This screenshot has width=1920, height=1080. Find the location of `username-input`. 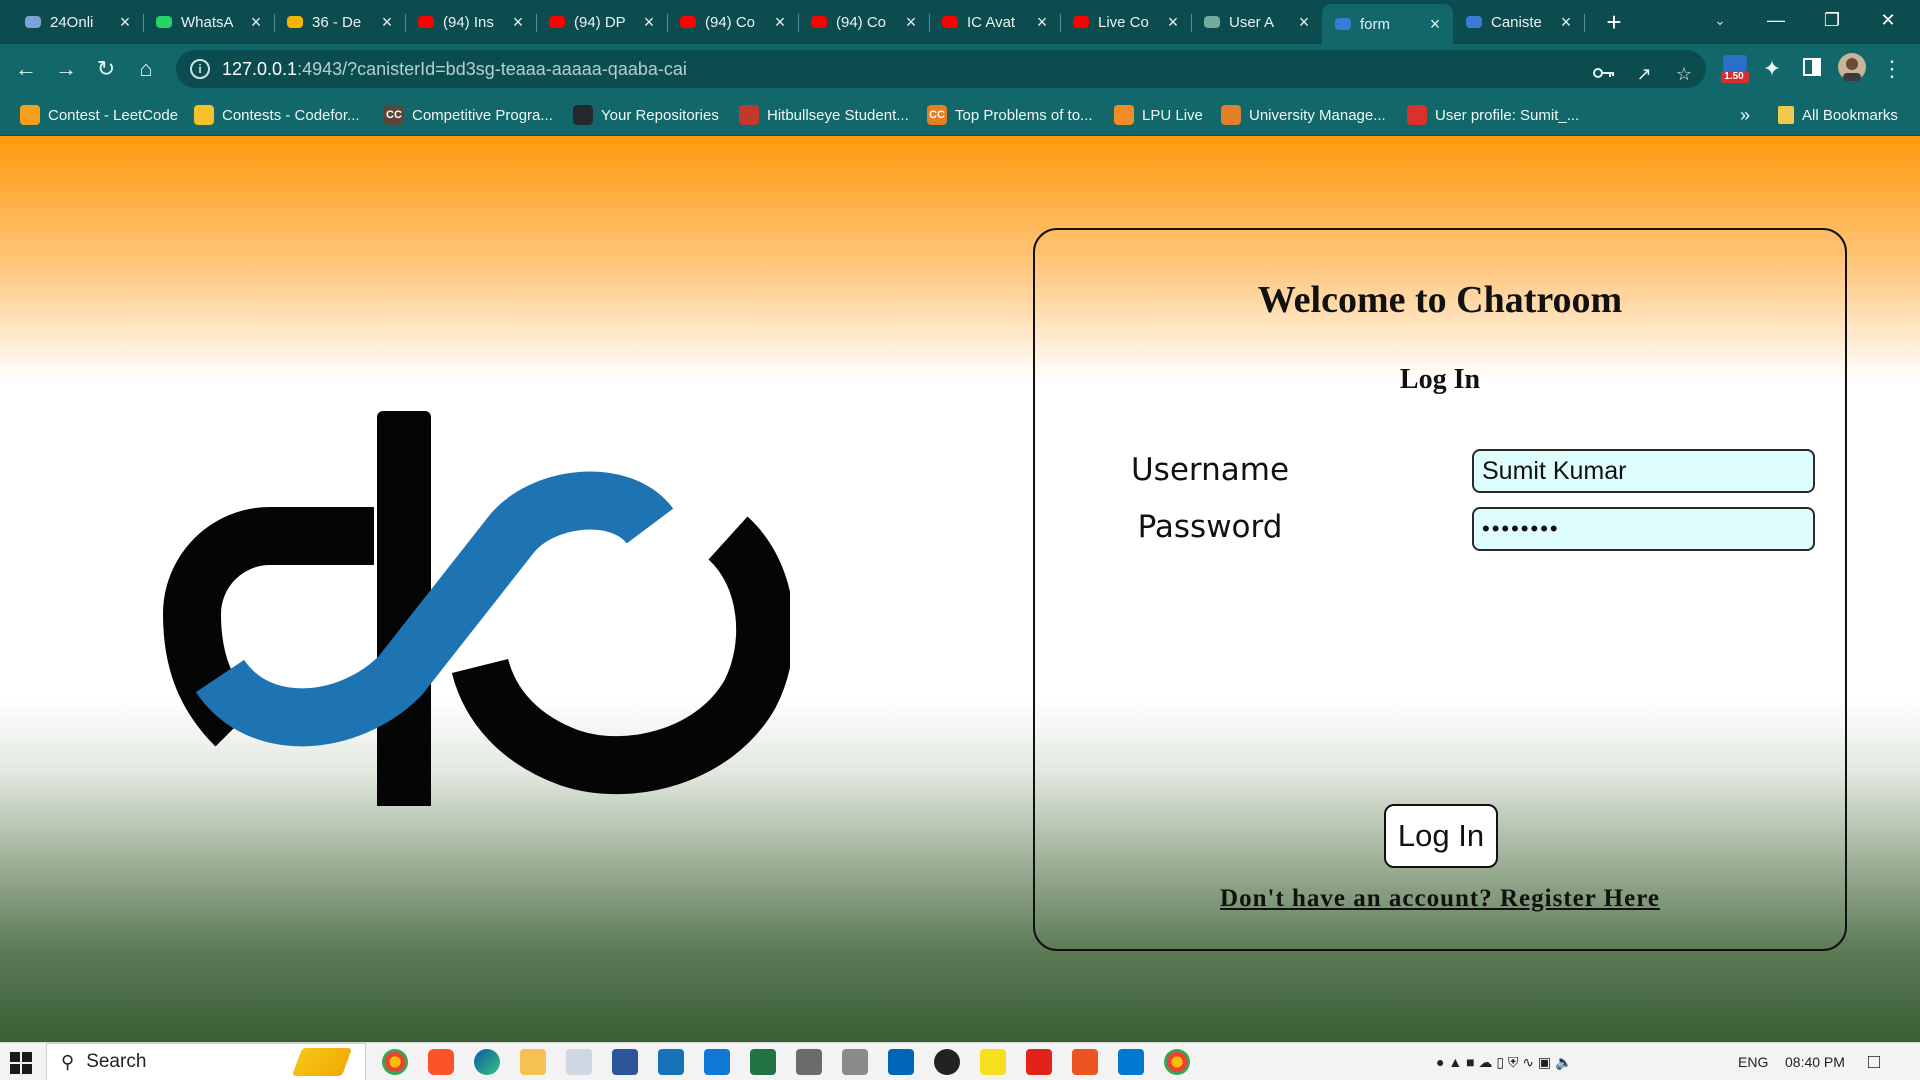

username-input is located at coordinates (1643, 471).